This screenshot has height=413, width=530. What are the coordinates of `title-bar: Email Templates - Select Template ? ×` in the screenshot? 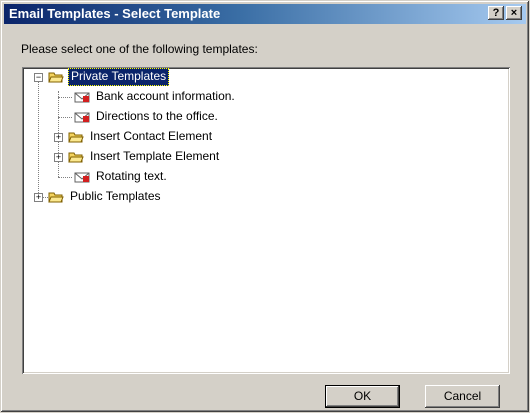 It's located at (265, 14).